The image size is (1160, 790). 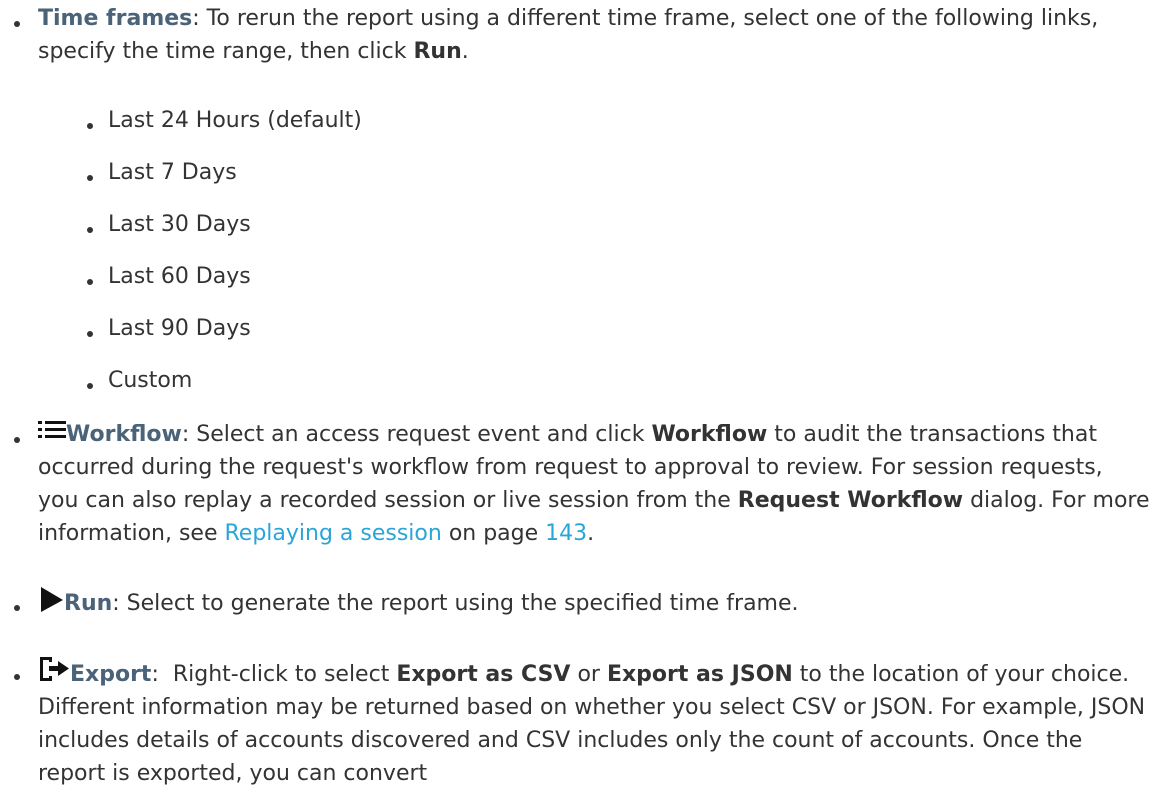 What do you see at coordinates (54, 669) in the screenshot?
I see `export-icon` at bounding box center [54, 669].